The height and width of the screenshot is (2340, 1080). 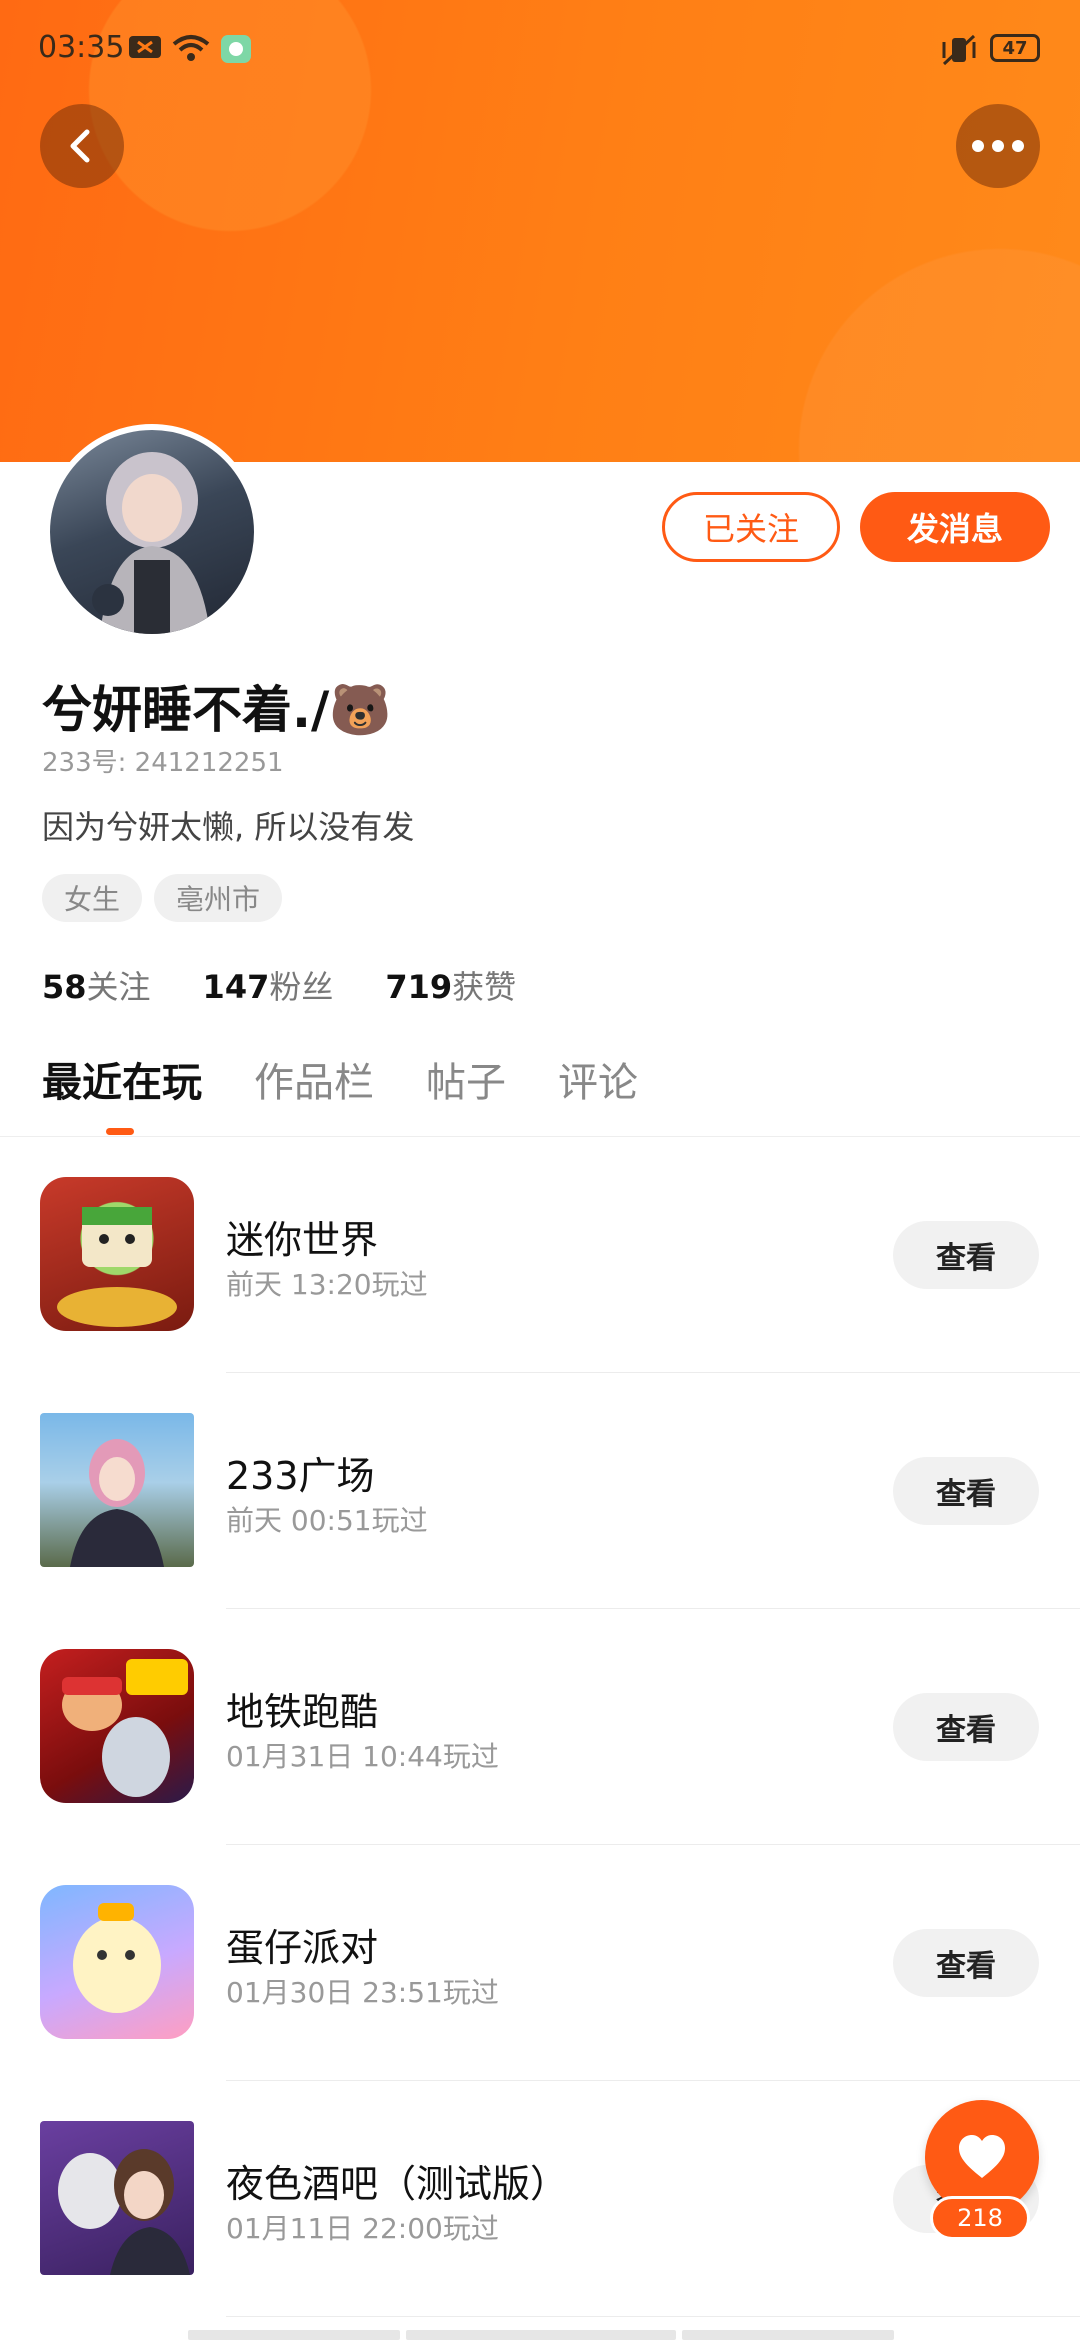 I want to click on notification-icon, so click(x=145, y=47).